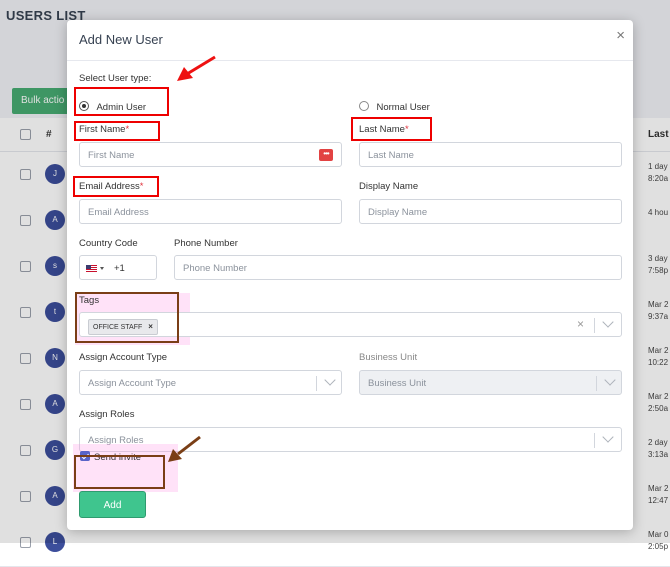 The height and width of the screenshot is (567, 670). What do you see at coordinates (658, 546) in the screenshot?
I see `last-activity-time: 2:05p` at bounding box center [658, 546].